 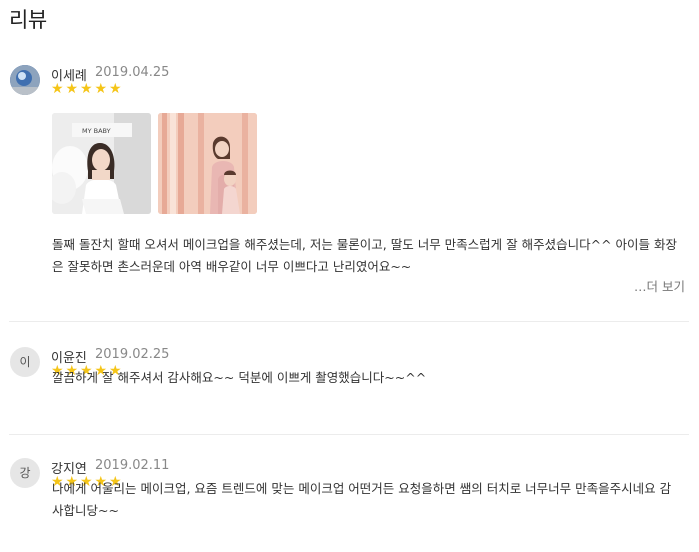 I want to click on avatar-photo-image, so click(x=25, y=80).